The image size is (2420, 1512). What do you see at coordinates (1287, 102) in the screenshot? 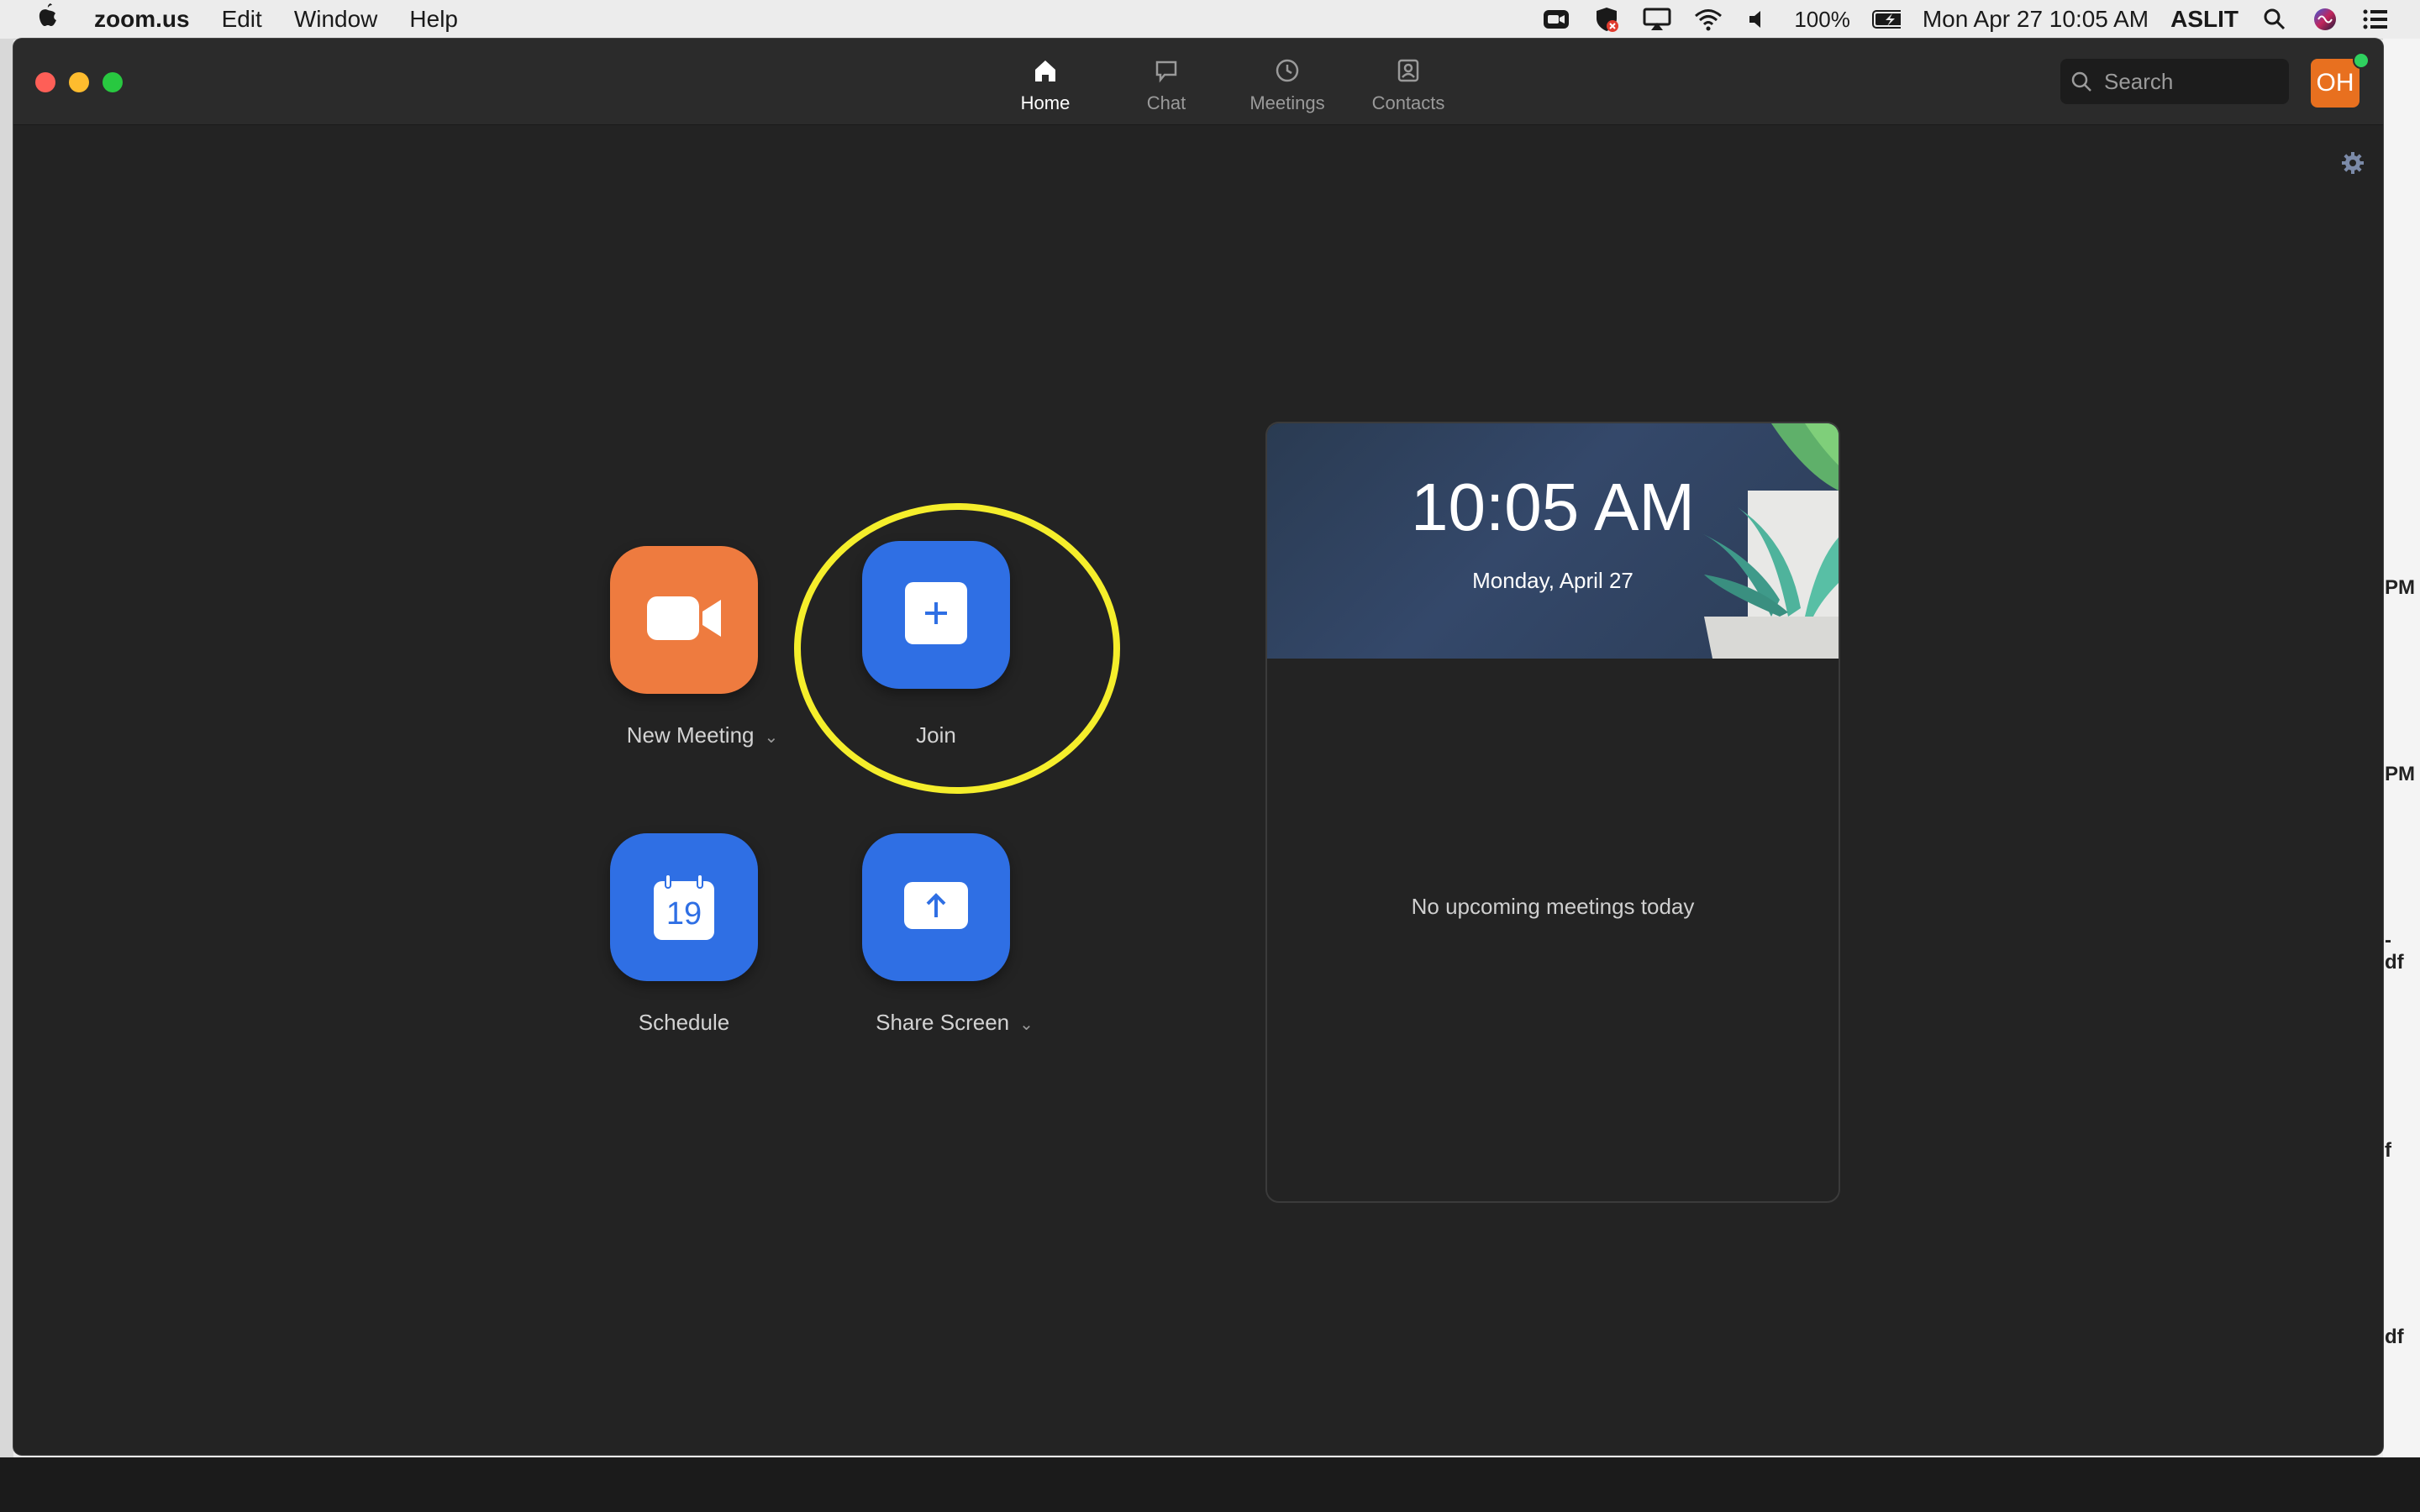
I see `tab-meetings-label: Meetings` at bounding box center [1287, 102].